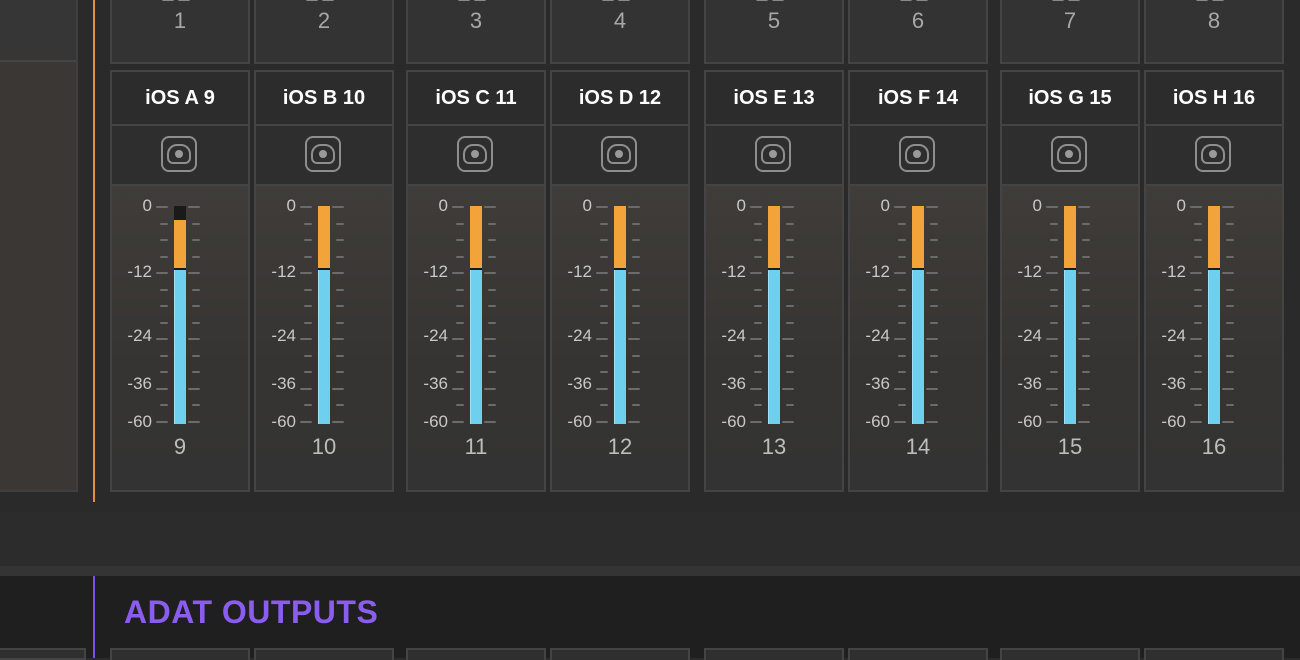 This screenshot has width=1300, height=660. What do you see at coordinates (324, 99) in the screenshot?
I see `channel-name: iOS B 10` at bounding box center [324, 99].